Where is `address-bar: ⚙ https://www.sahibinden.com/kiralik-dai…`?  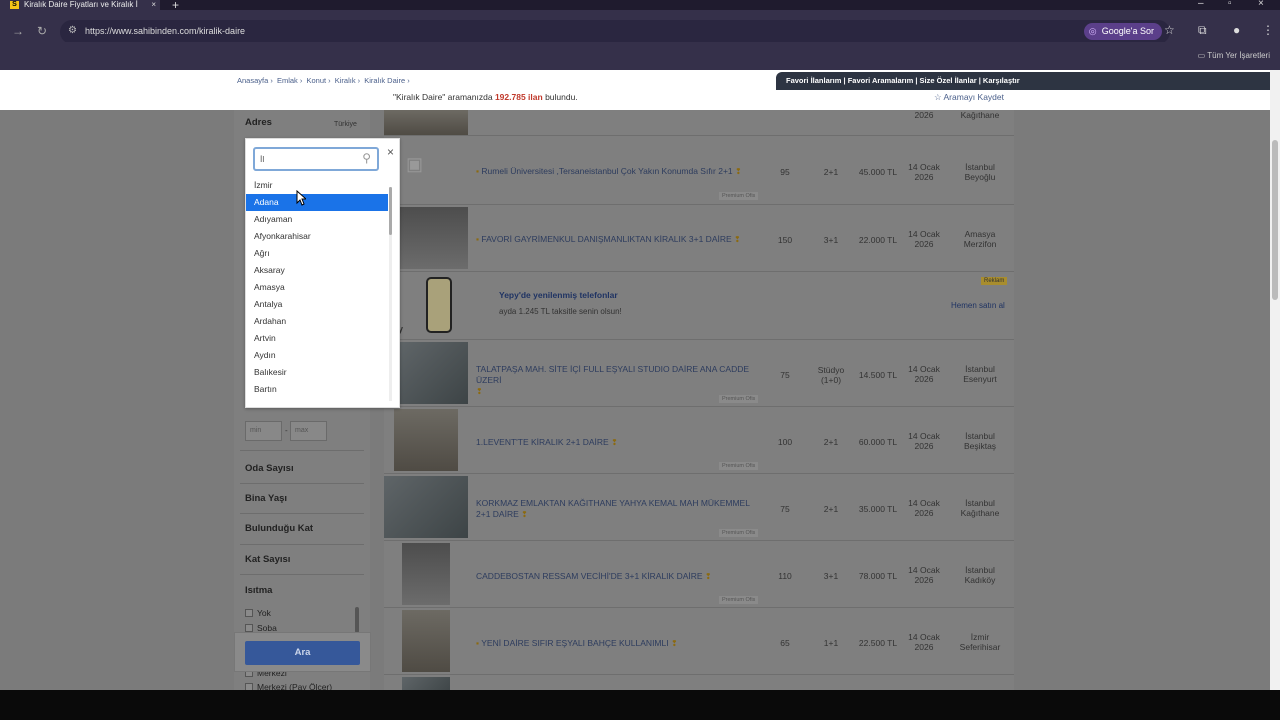 address-bar: ⚙ https://www.sahibinden.com/kiralik-dai… is located at coordinates (615, 32).